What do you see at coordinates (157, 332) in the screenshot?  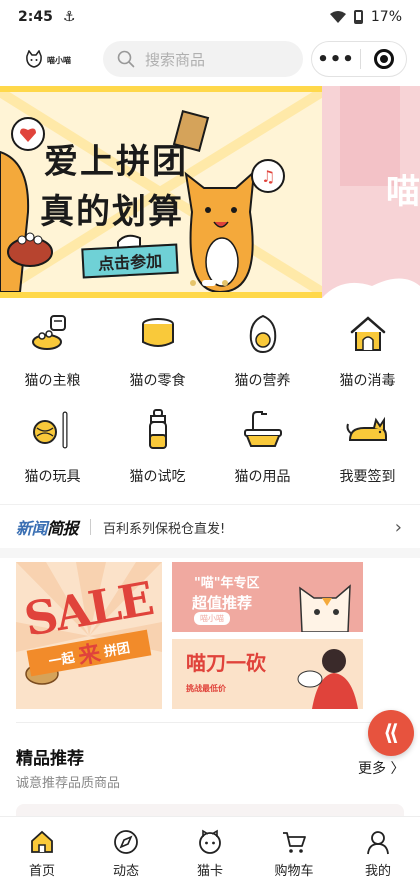 I see `snack-can-icon` at bounding box center [157, 332].